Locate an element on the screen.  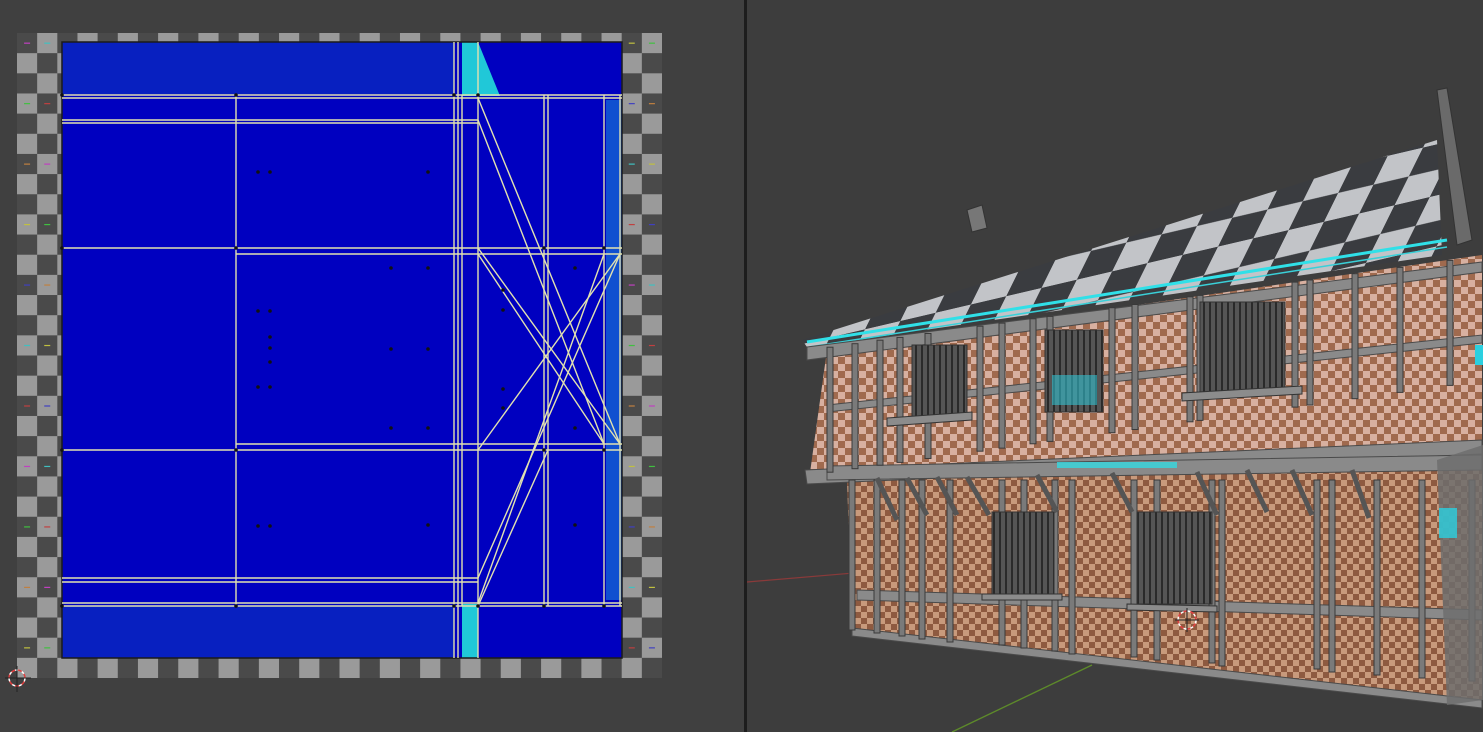
uv-island-strip-top is located at coordinates (258, 68).